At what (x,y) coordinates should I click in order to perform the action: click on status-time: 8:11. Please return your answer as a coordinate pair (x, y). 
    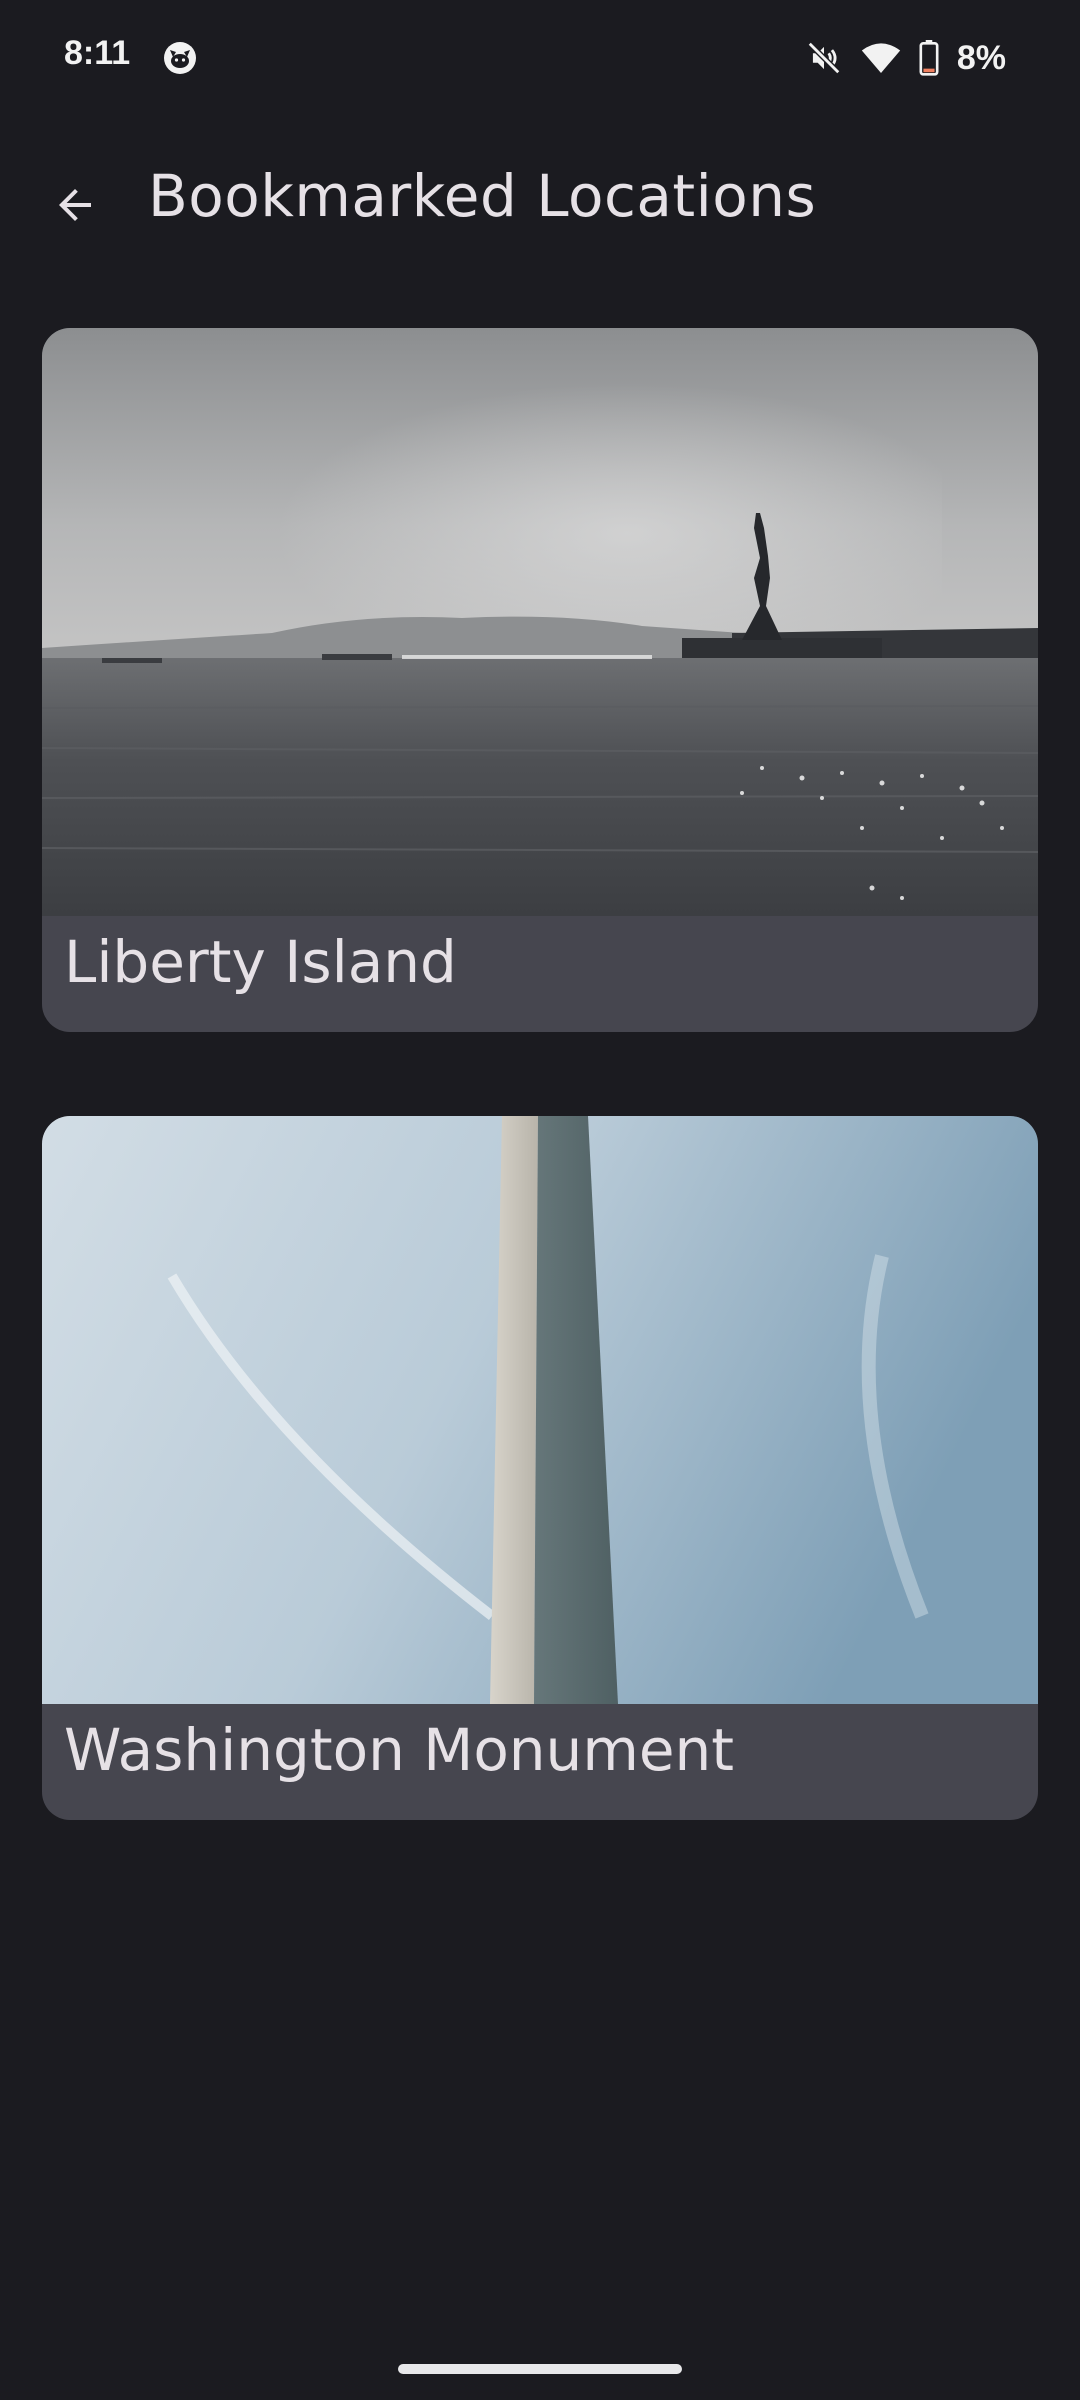
    Looking at the image, I should click on (97, 53).